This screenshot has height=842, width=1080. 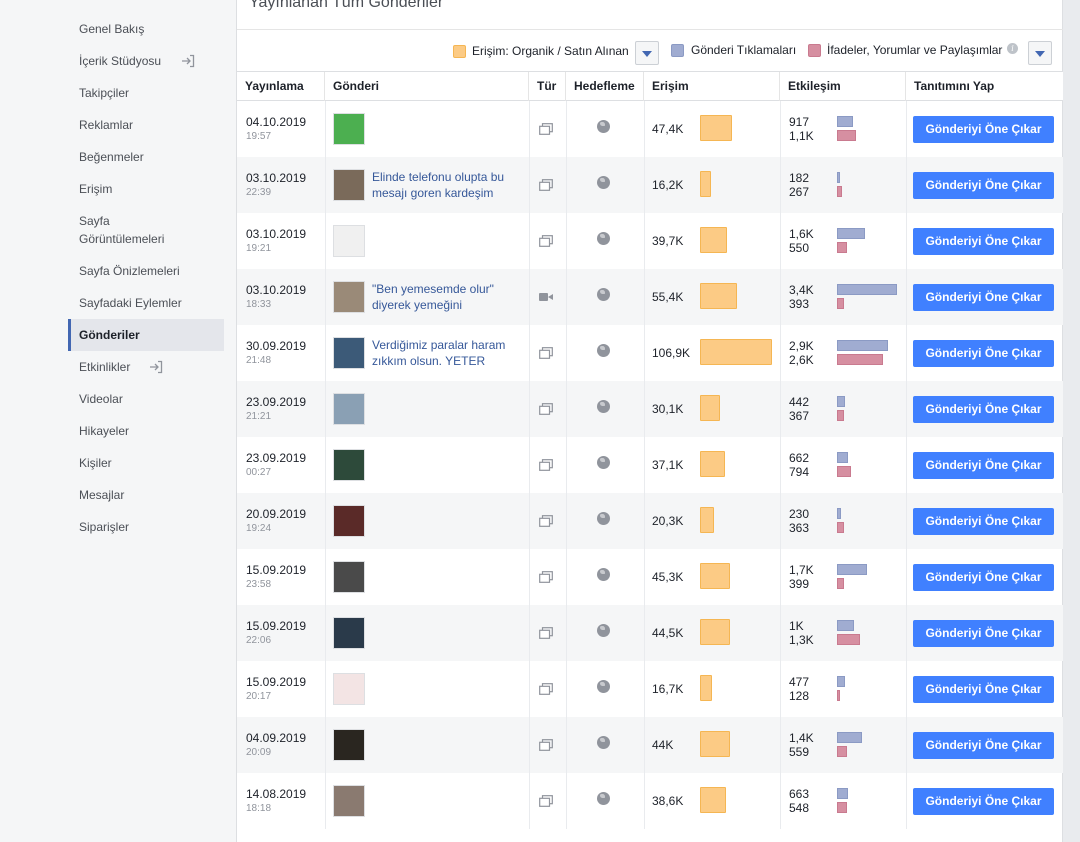 What do you see at coordinates (1012, 48) in the screenshot?
I see `info-icon: i` at bounding box center [1012, 48].